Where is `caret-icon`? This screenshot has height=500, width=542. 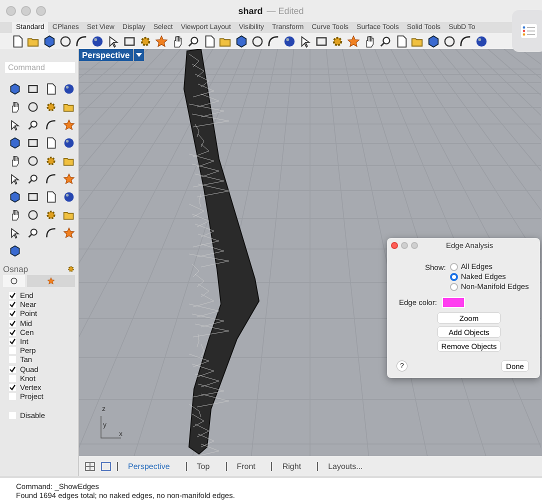
caret-icon is located at coordinates (139, 55).